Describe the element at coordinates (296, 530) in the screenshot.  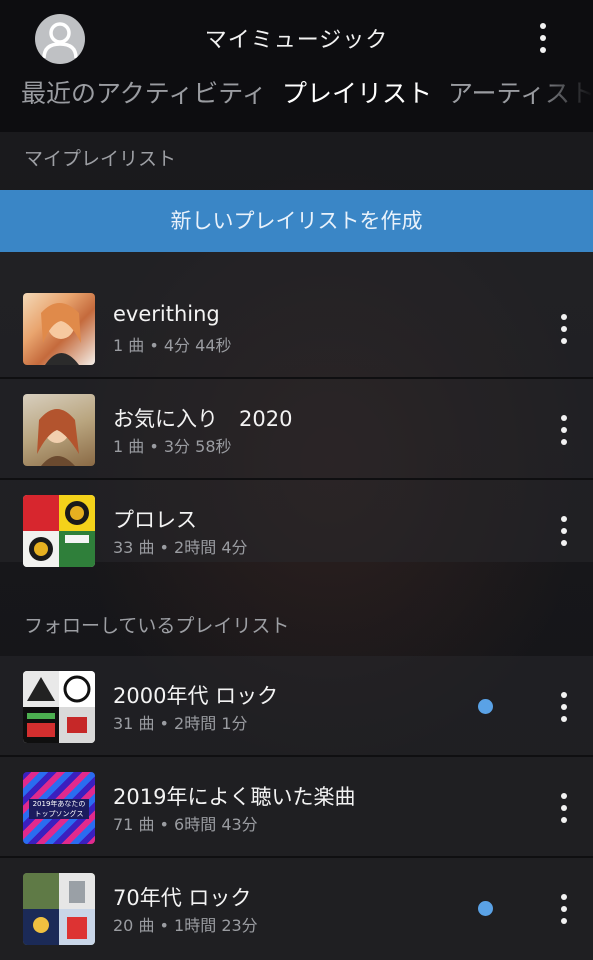
I see `playlist-row: プロレス 33 曲 • 2時間 4分` at that location.